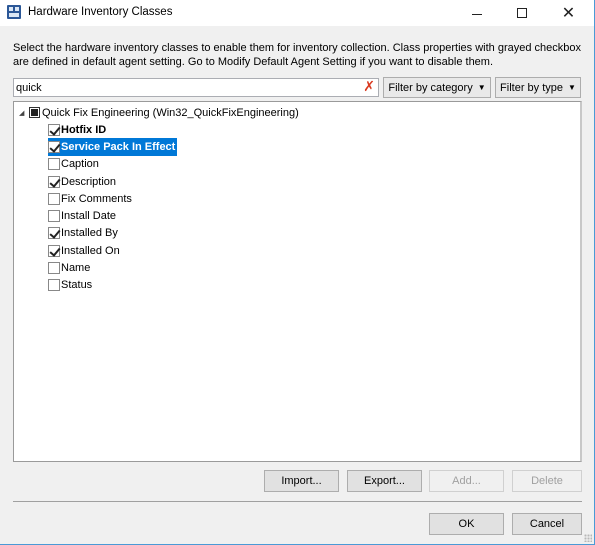 Image resolution: width=595 pixels, height=545 pixels. Describe the element at coordinates (547, 481) in the screenshot. I see `delete-button: Delete` at that location.